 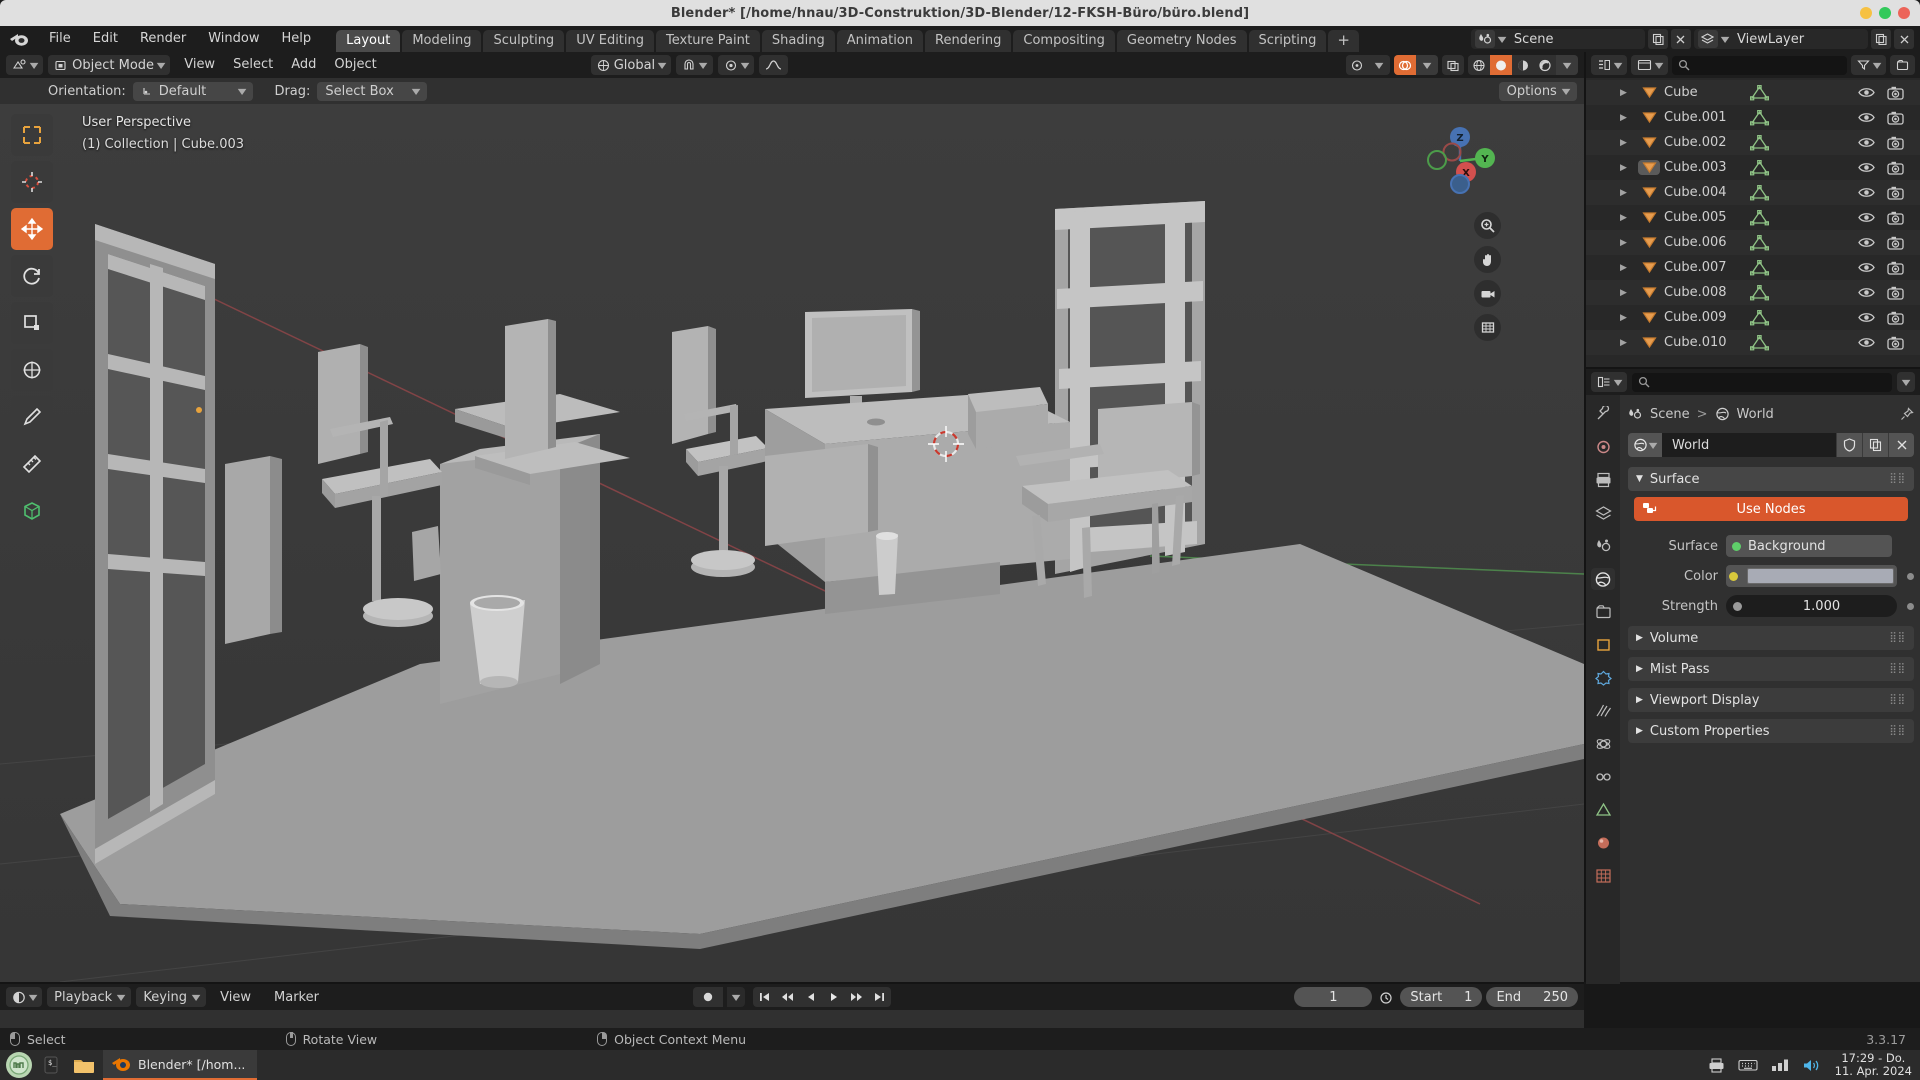 What do you see at coordinates (89, 997) in the screenshot?
I see `playback-dropdown: Playback ▼` at bounding box center [89, 997].